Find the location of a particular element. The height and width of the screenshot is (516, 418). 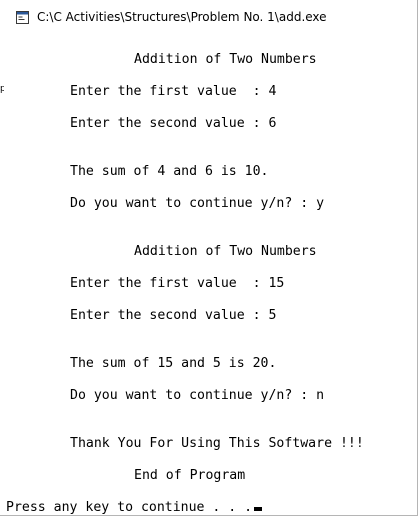

console-line-continue: Do you want to continue y/n? : y is located at coordinates (197, 203).